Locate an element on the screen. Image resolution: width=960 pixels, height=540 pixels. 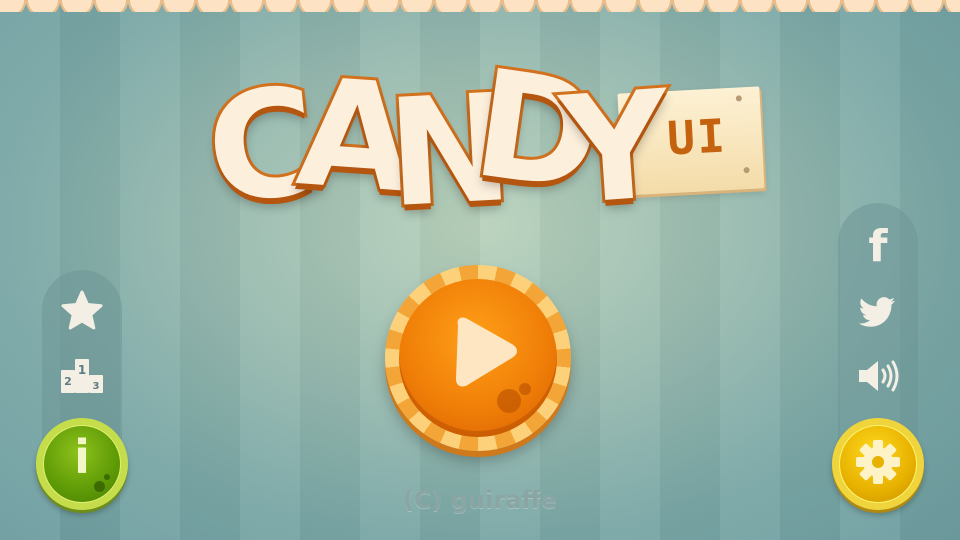
facebook-icon: f is located at coordinates (878, 246).